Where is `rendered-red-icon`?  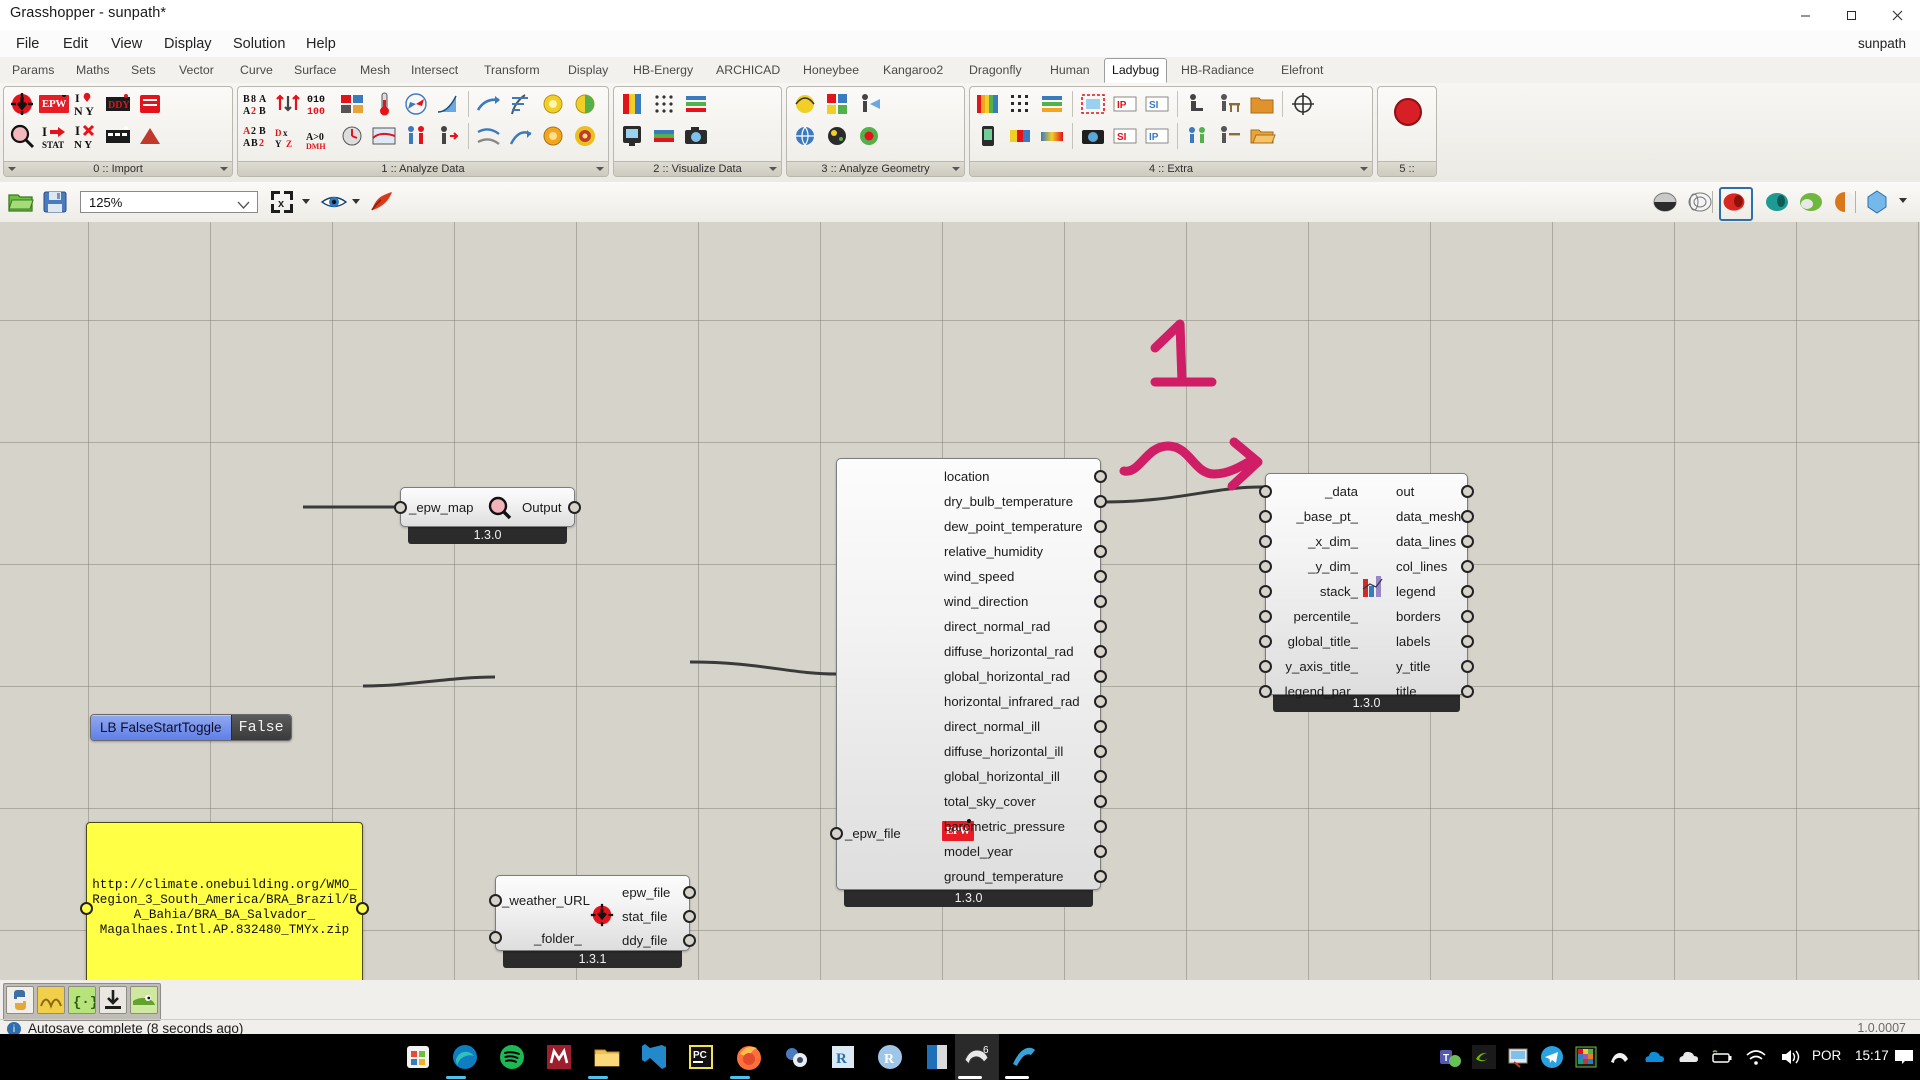
rendered-red-icon is located at coordinates (1736, 204).